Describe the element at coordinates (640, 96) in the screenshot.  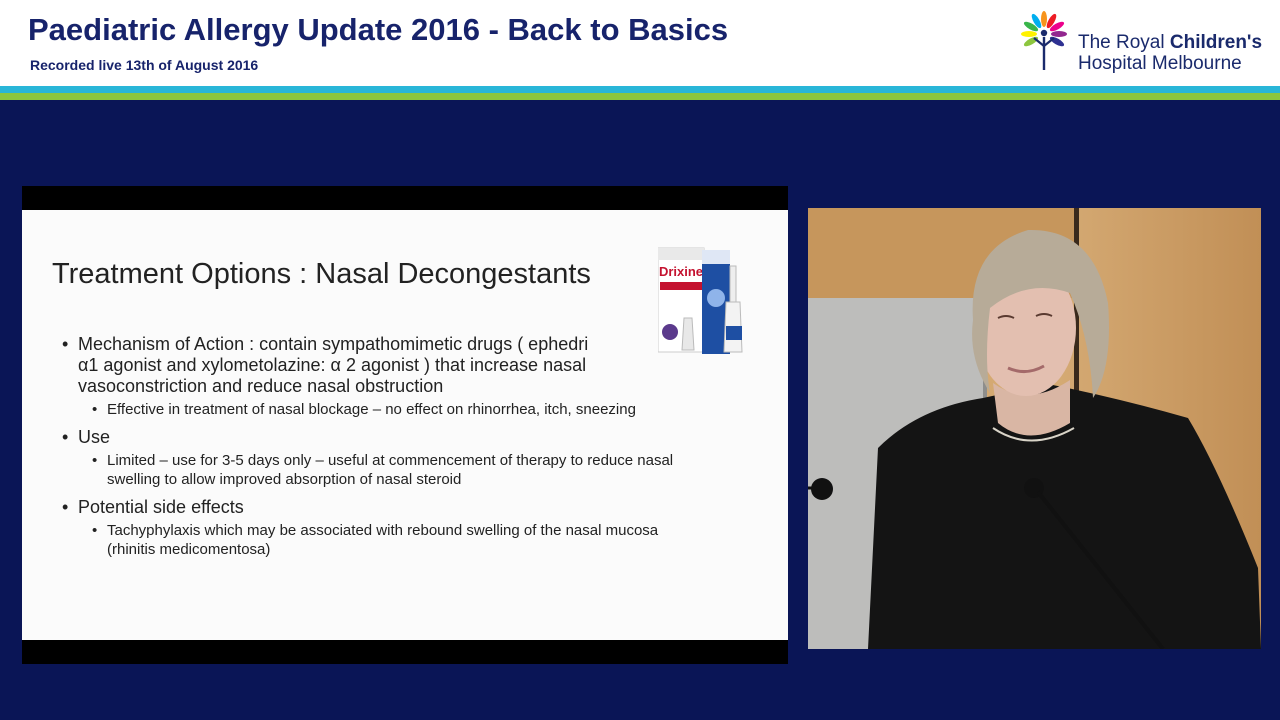
I see `header-stripe-green` at that location.